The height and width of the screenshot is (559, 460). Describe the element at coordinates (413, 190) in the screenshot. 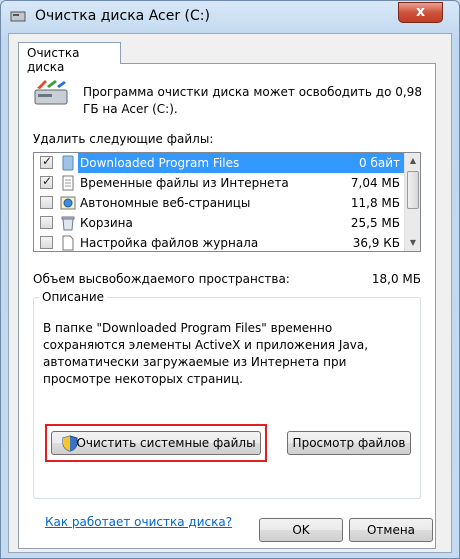

I see `scroll-thumb` at that location.